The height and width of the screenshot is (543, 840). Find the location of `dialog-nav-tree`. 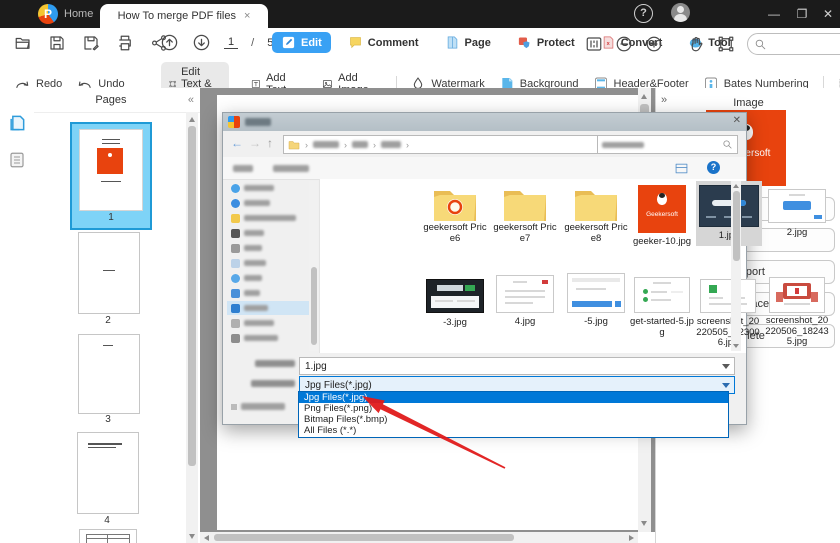

dialog-nav-tree is located at coordinates (271, 266).